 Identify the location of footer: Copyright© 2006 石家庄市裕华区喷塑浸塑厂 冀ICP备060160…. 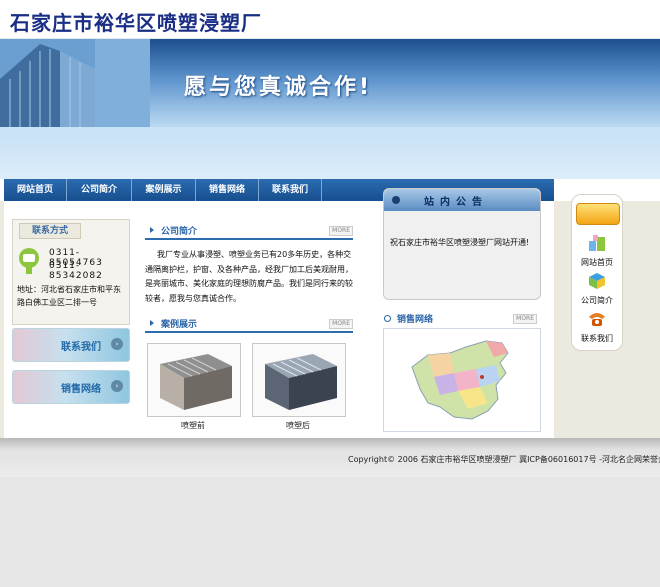
(330, 457).